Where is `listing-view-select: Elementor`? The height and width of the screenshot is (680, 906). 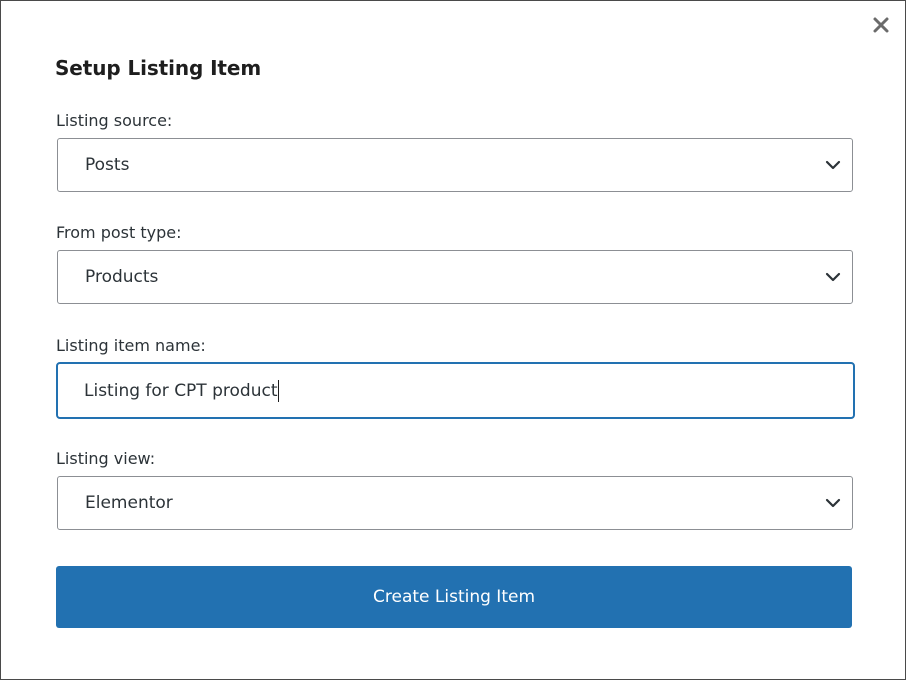
listing-view-select: Elementor is located at coordinates (455, 503).